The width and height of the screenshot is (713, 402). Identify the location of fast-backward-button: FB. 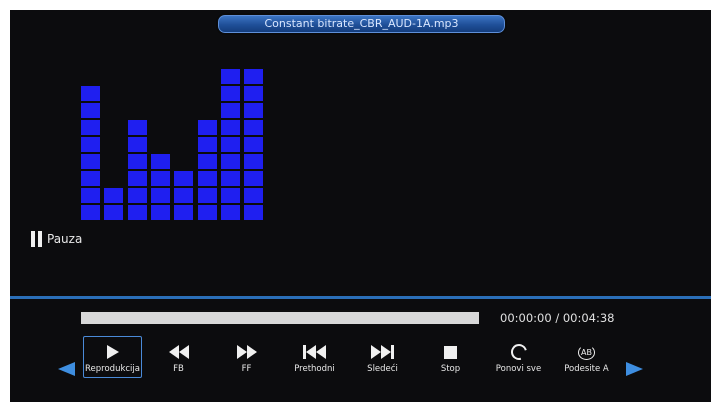
(178, 357).